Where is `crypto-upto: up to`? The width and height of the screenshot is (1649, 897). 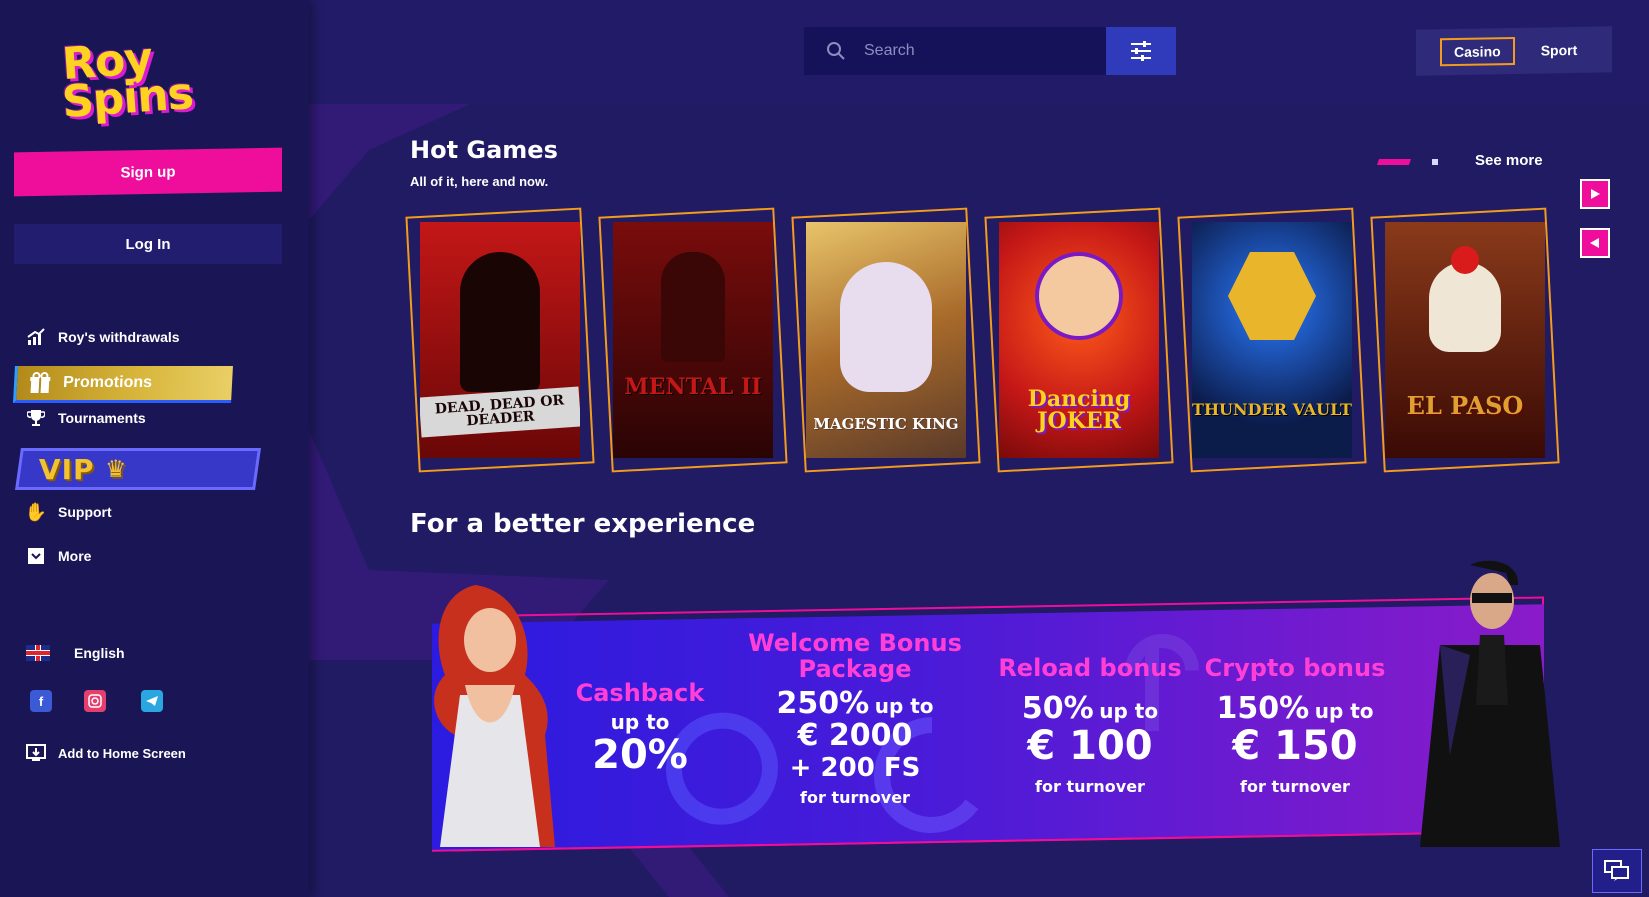
crypto-upto: up to is located at coordinates (1344, 711).